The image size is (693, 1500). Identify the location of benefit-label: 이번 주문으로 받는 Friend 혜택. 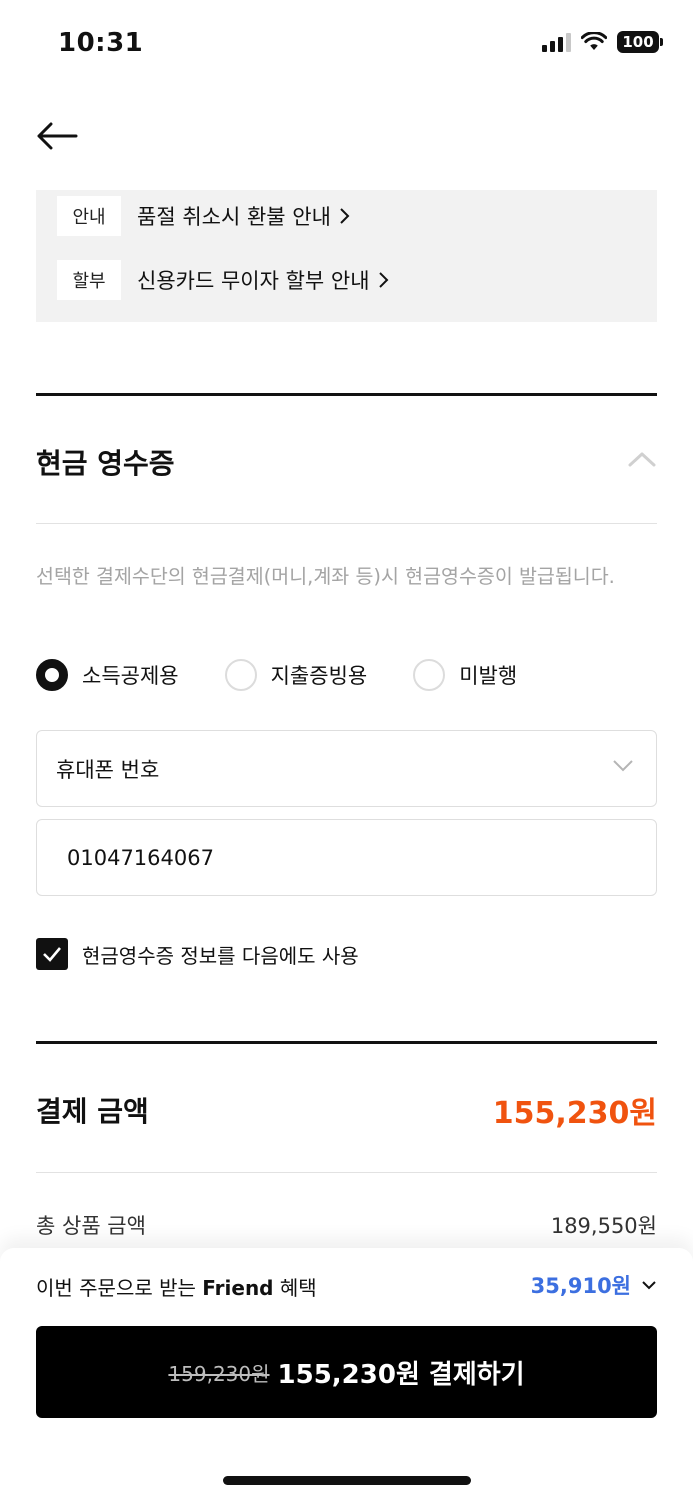
(176, 1286).